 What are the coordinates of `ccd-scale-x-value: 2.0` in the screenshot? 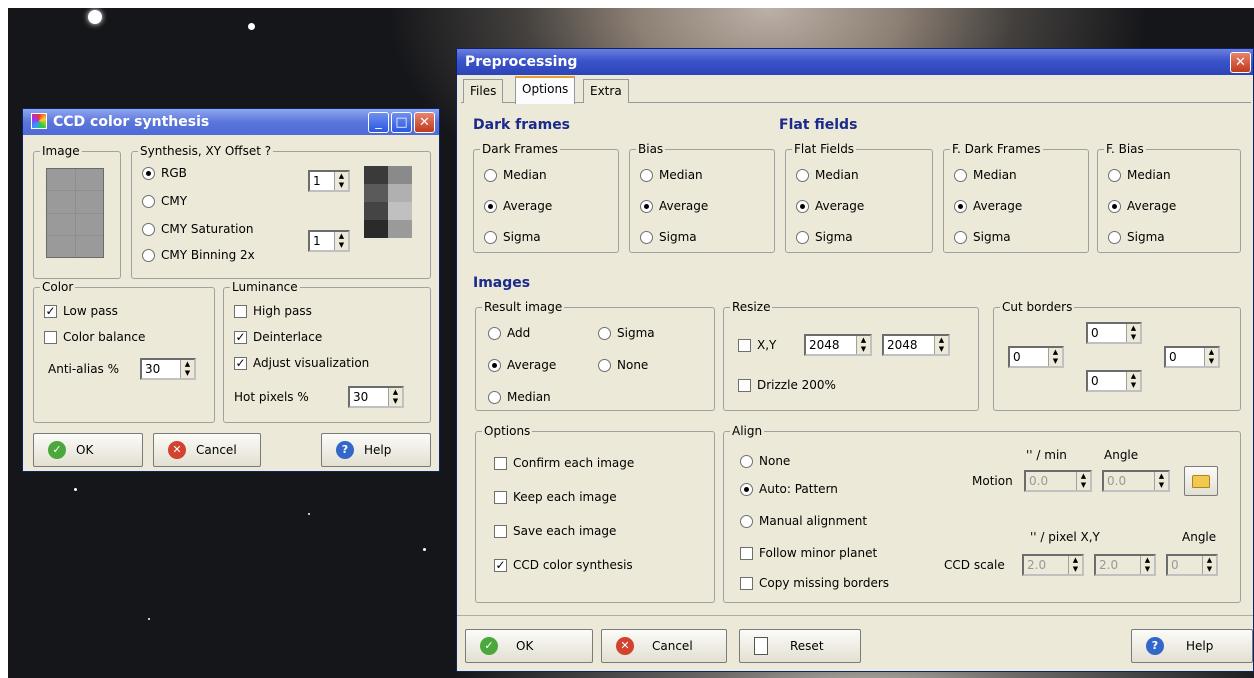 It's located at (1046, 565).